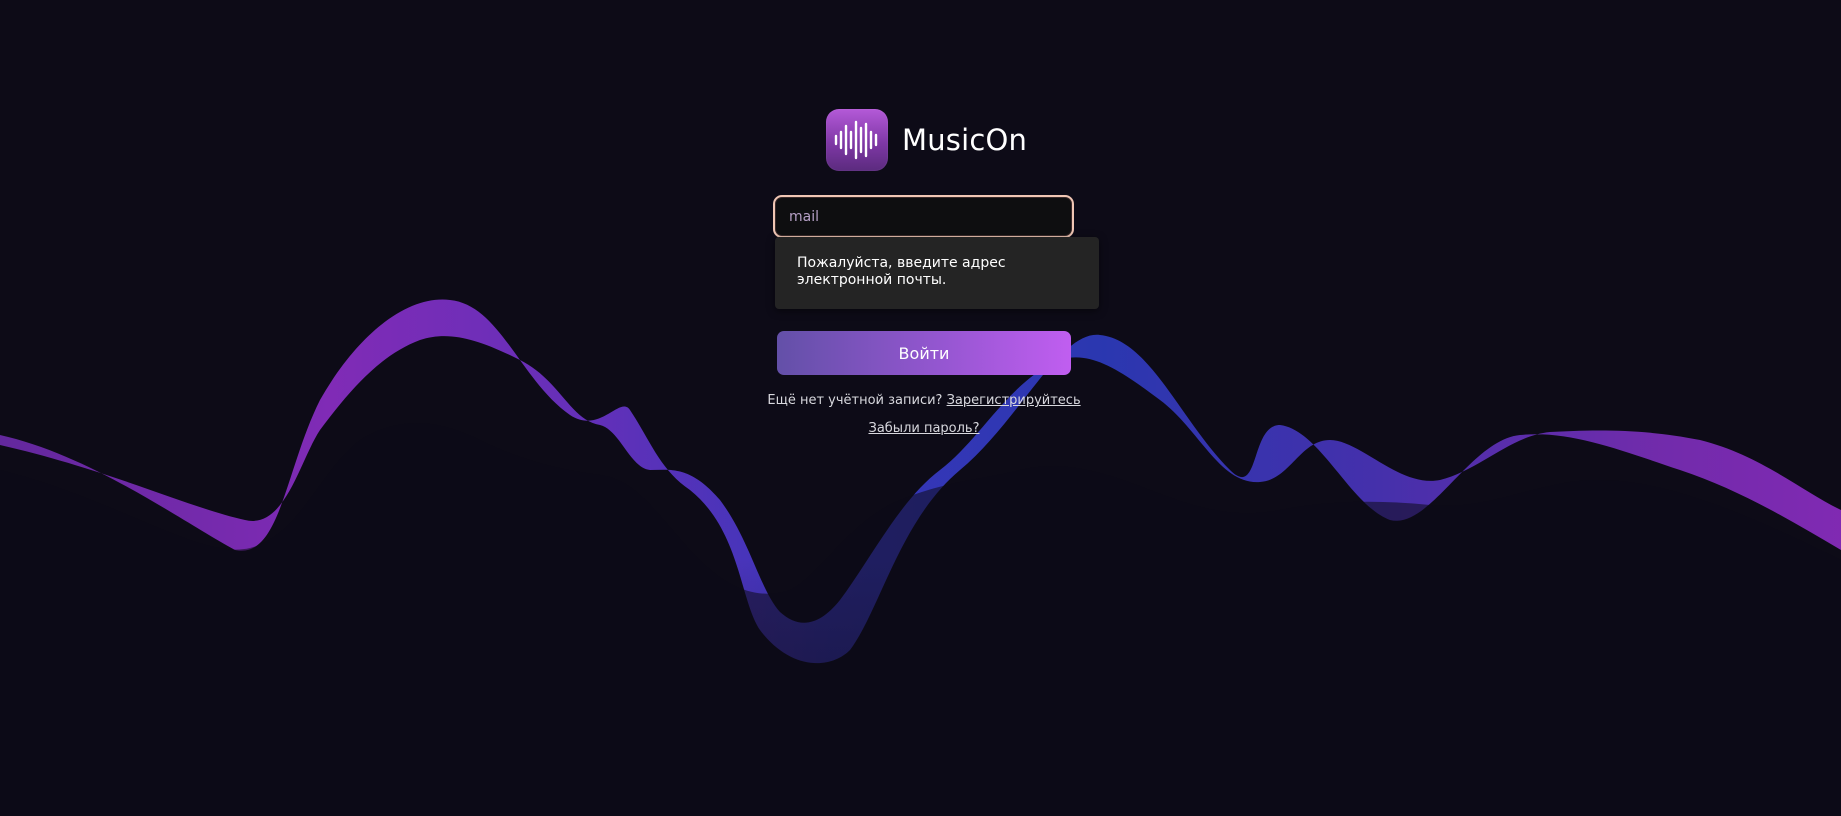 The width and height of the screenshot is (1841, 816). I want to click on app-logo, so click(857, 140).